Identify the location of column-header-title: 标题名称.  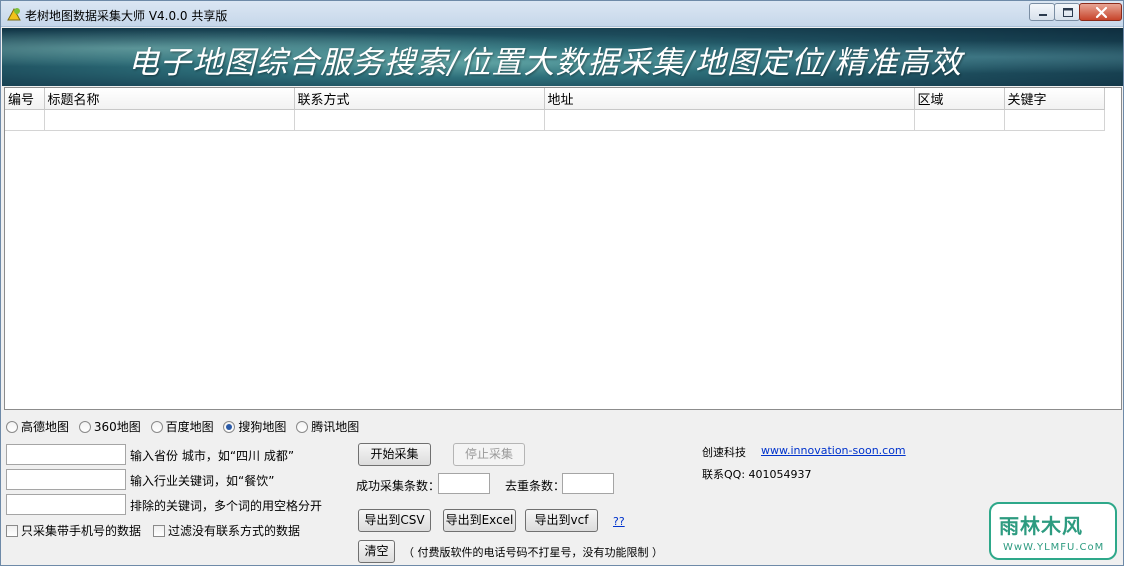
(169, 99).